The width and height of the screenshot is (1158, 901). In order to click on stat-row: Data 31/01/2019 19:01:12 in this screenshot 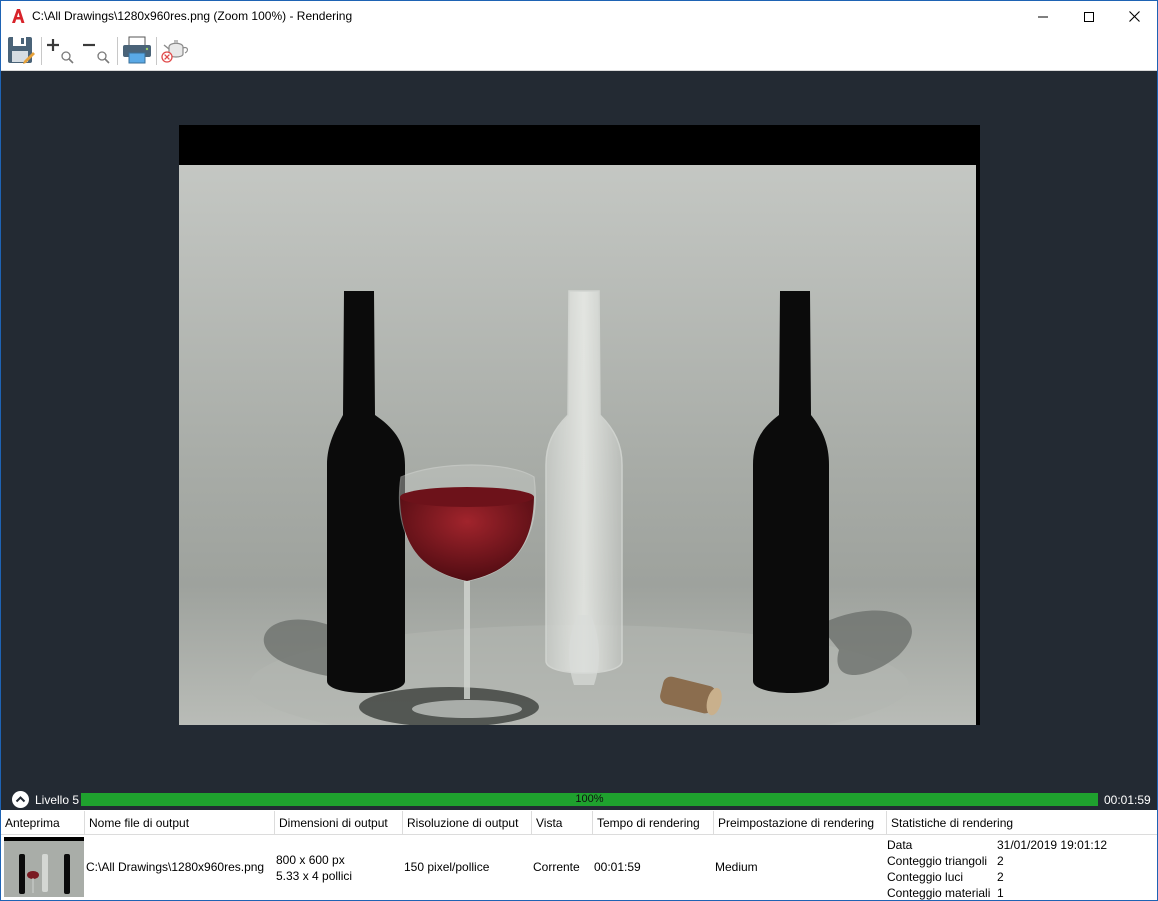, I will do `click(1017, 845)`.